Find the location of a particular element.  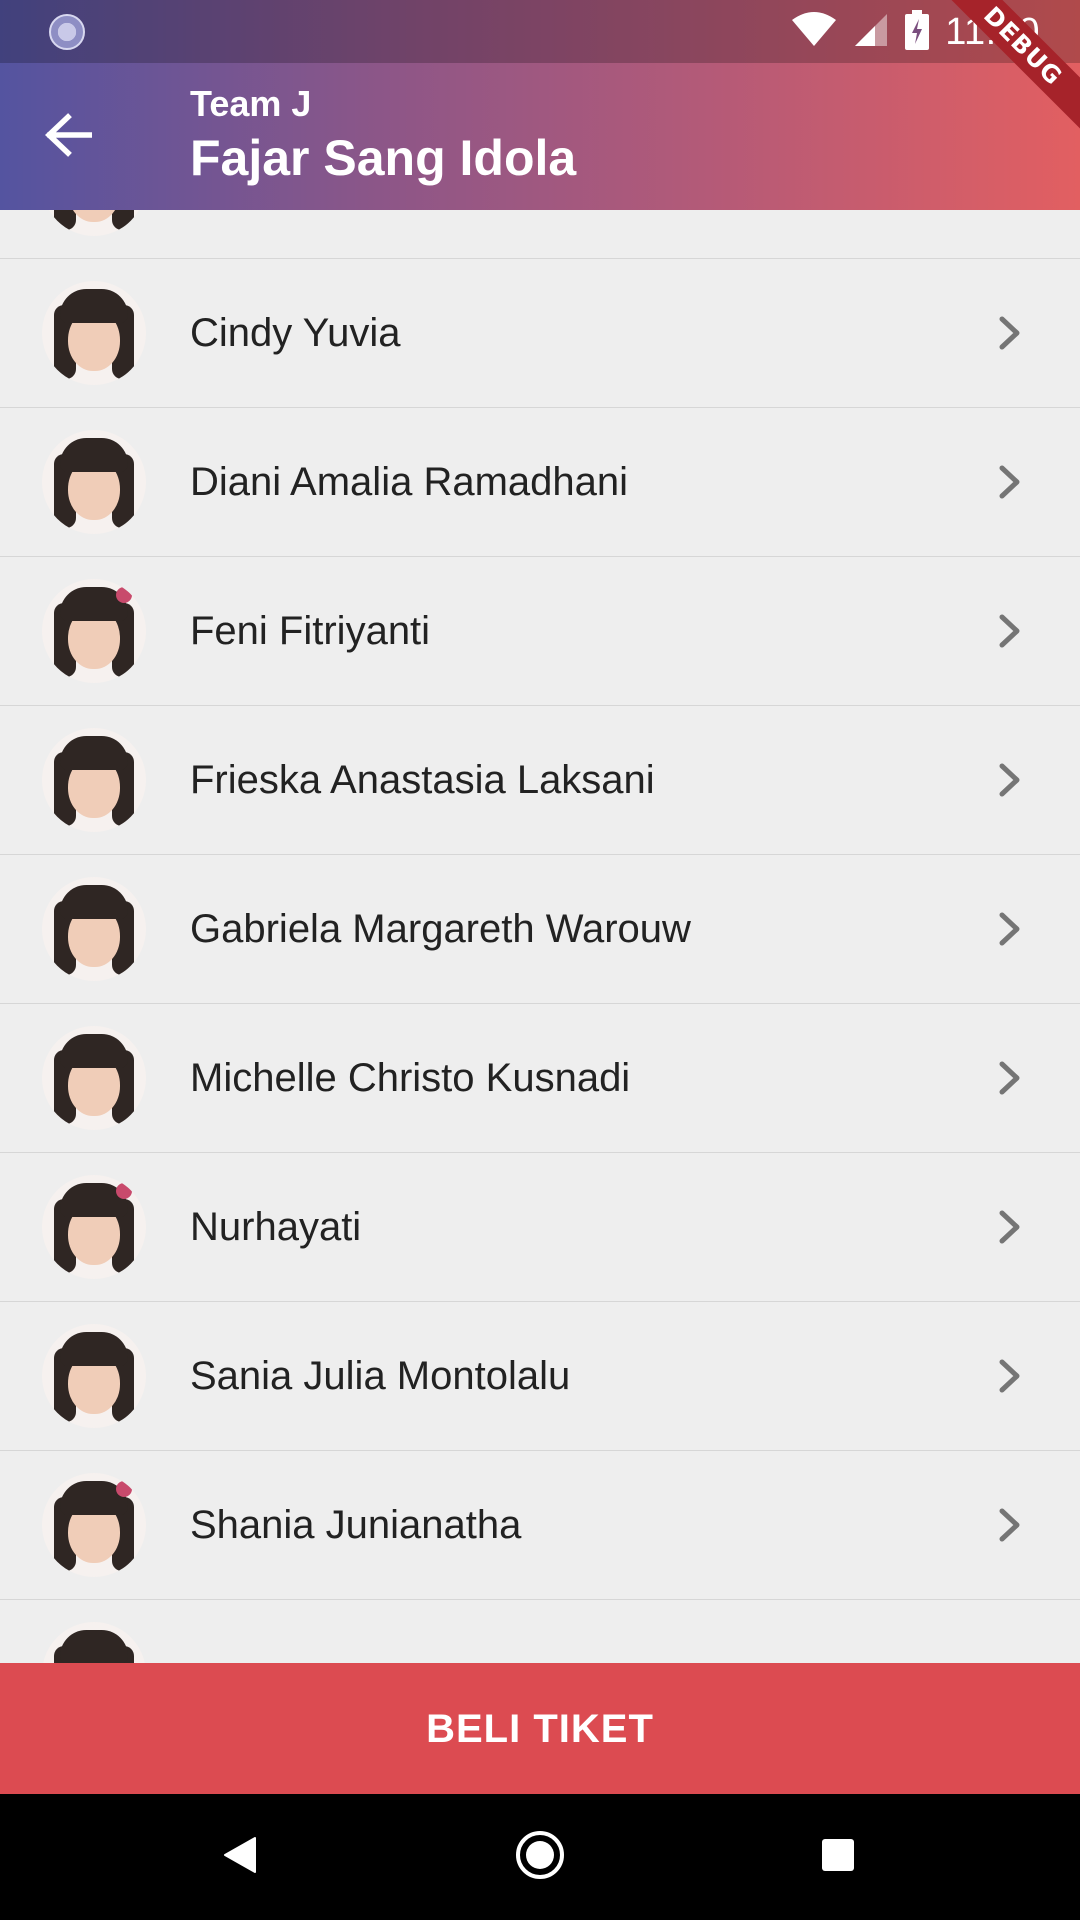

member-name: Frieska Anastasia Laksani is located at coordinates (422, 780).